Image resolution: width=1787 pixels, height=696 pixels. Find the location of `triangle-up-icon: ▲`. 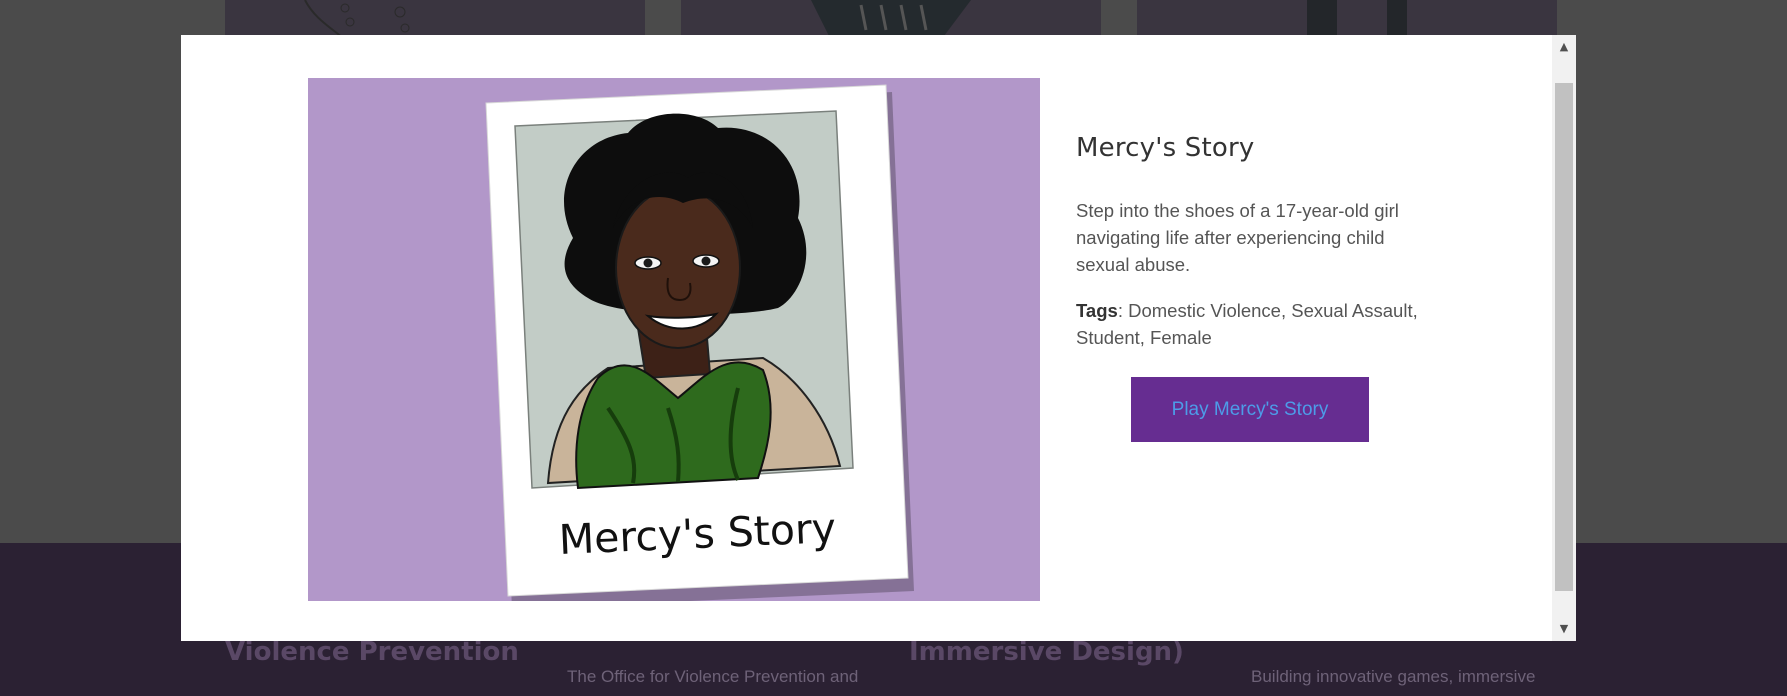

triangle-up-icon: ▲ is located at coordinates (1564, 47).